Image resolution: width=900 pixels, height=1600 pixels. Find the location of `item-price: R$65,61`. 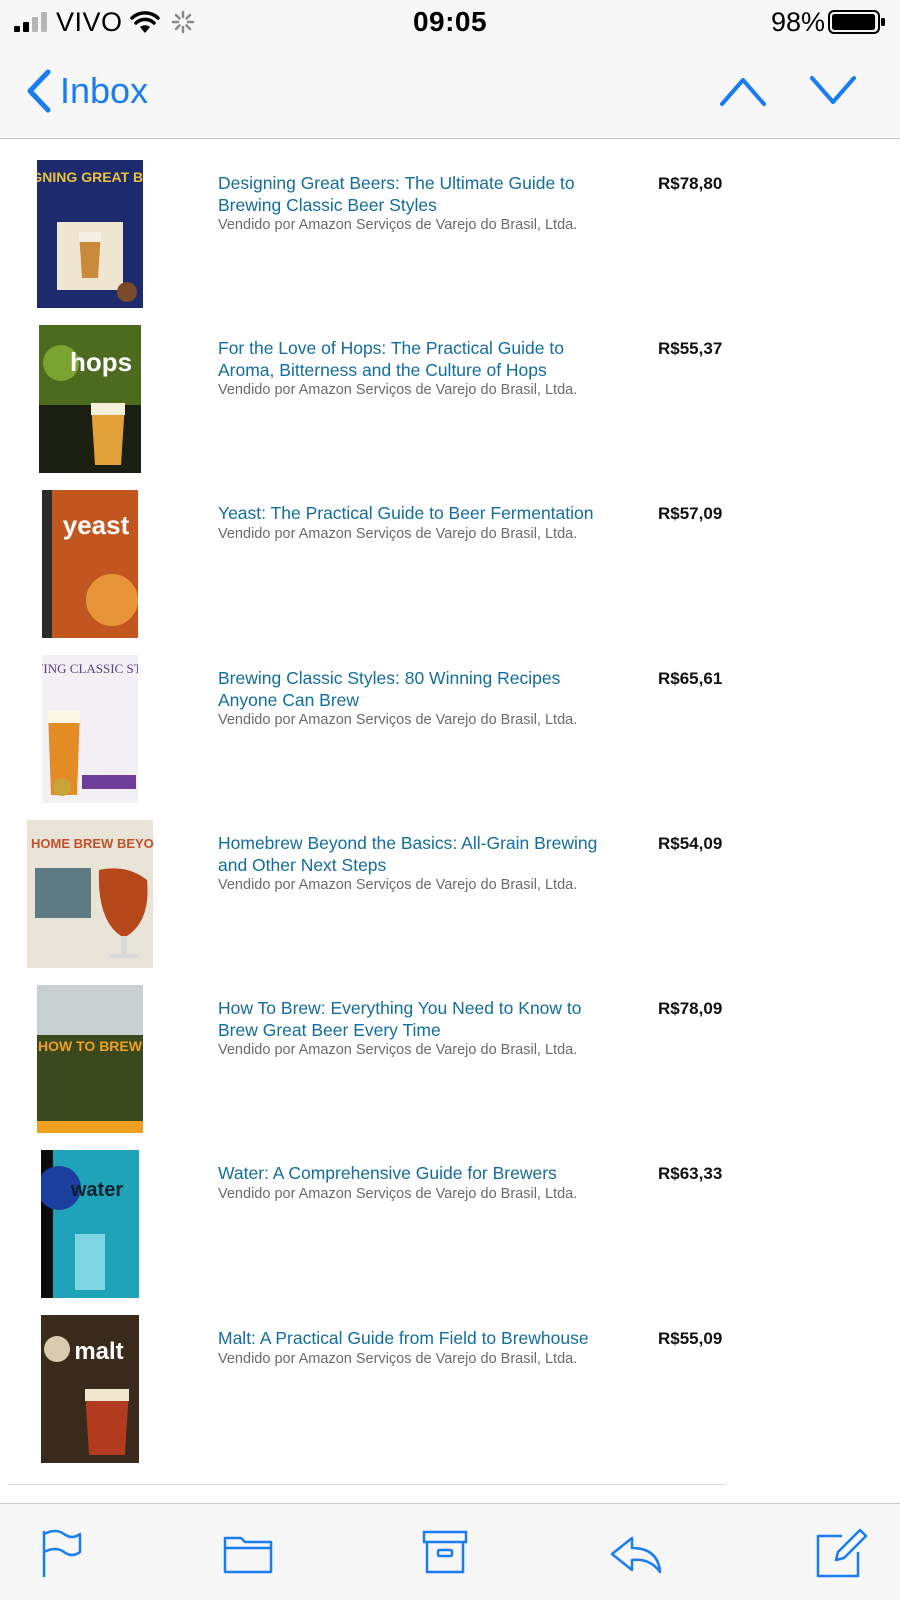

item-price: R$65,61 is located at coordinates (690, 678).